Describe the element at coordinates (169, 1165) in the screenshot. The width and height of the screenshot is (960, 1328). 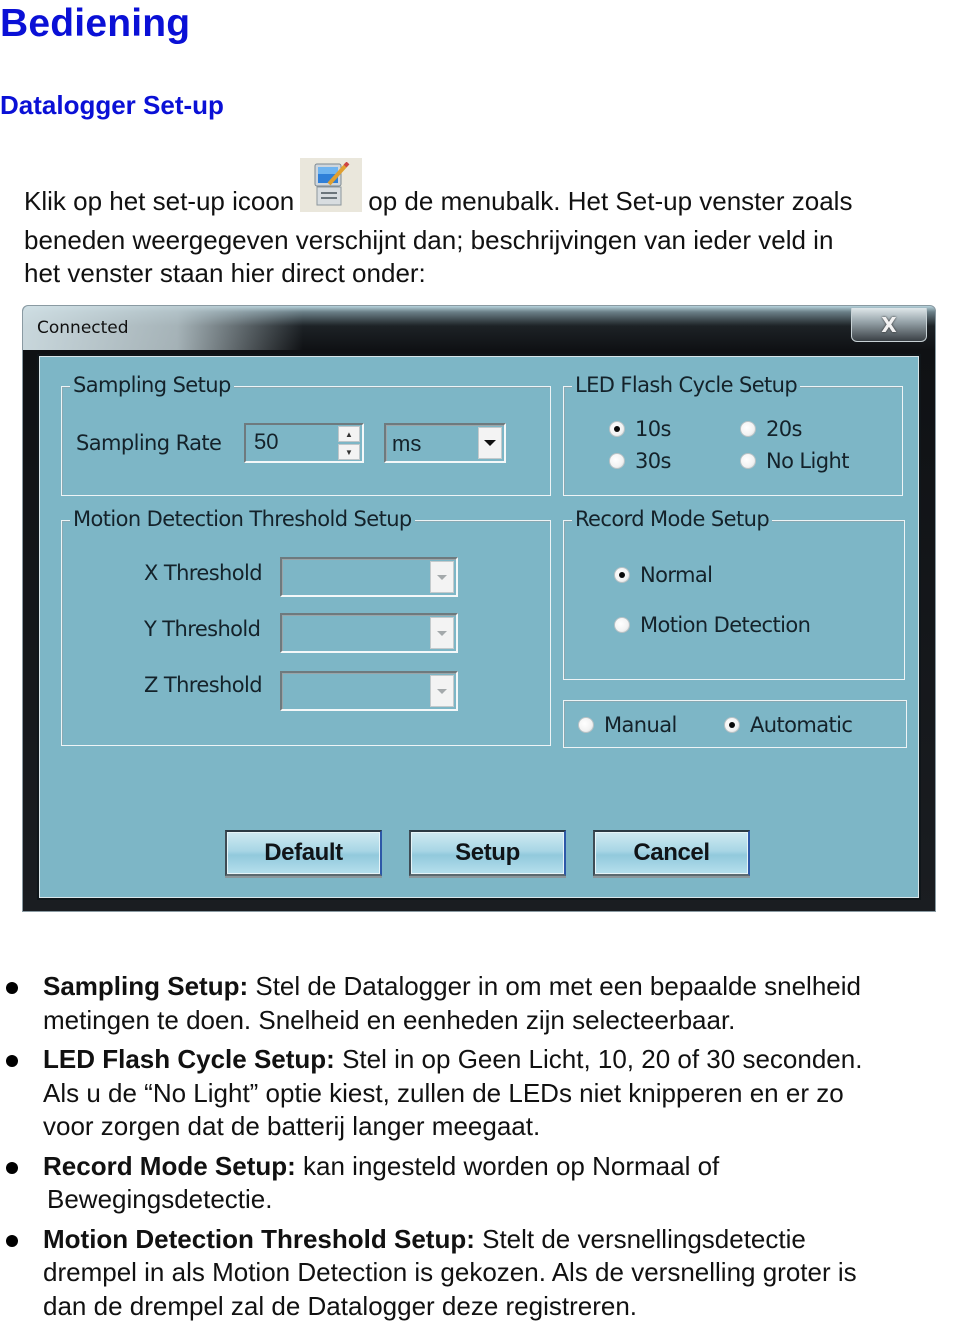
I see `bullet-term: Record Mode Setup:` at that location.